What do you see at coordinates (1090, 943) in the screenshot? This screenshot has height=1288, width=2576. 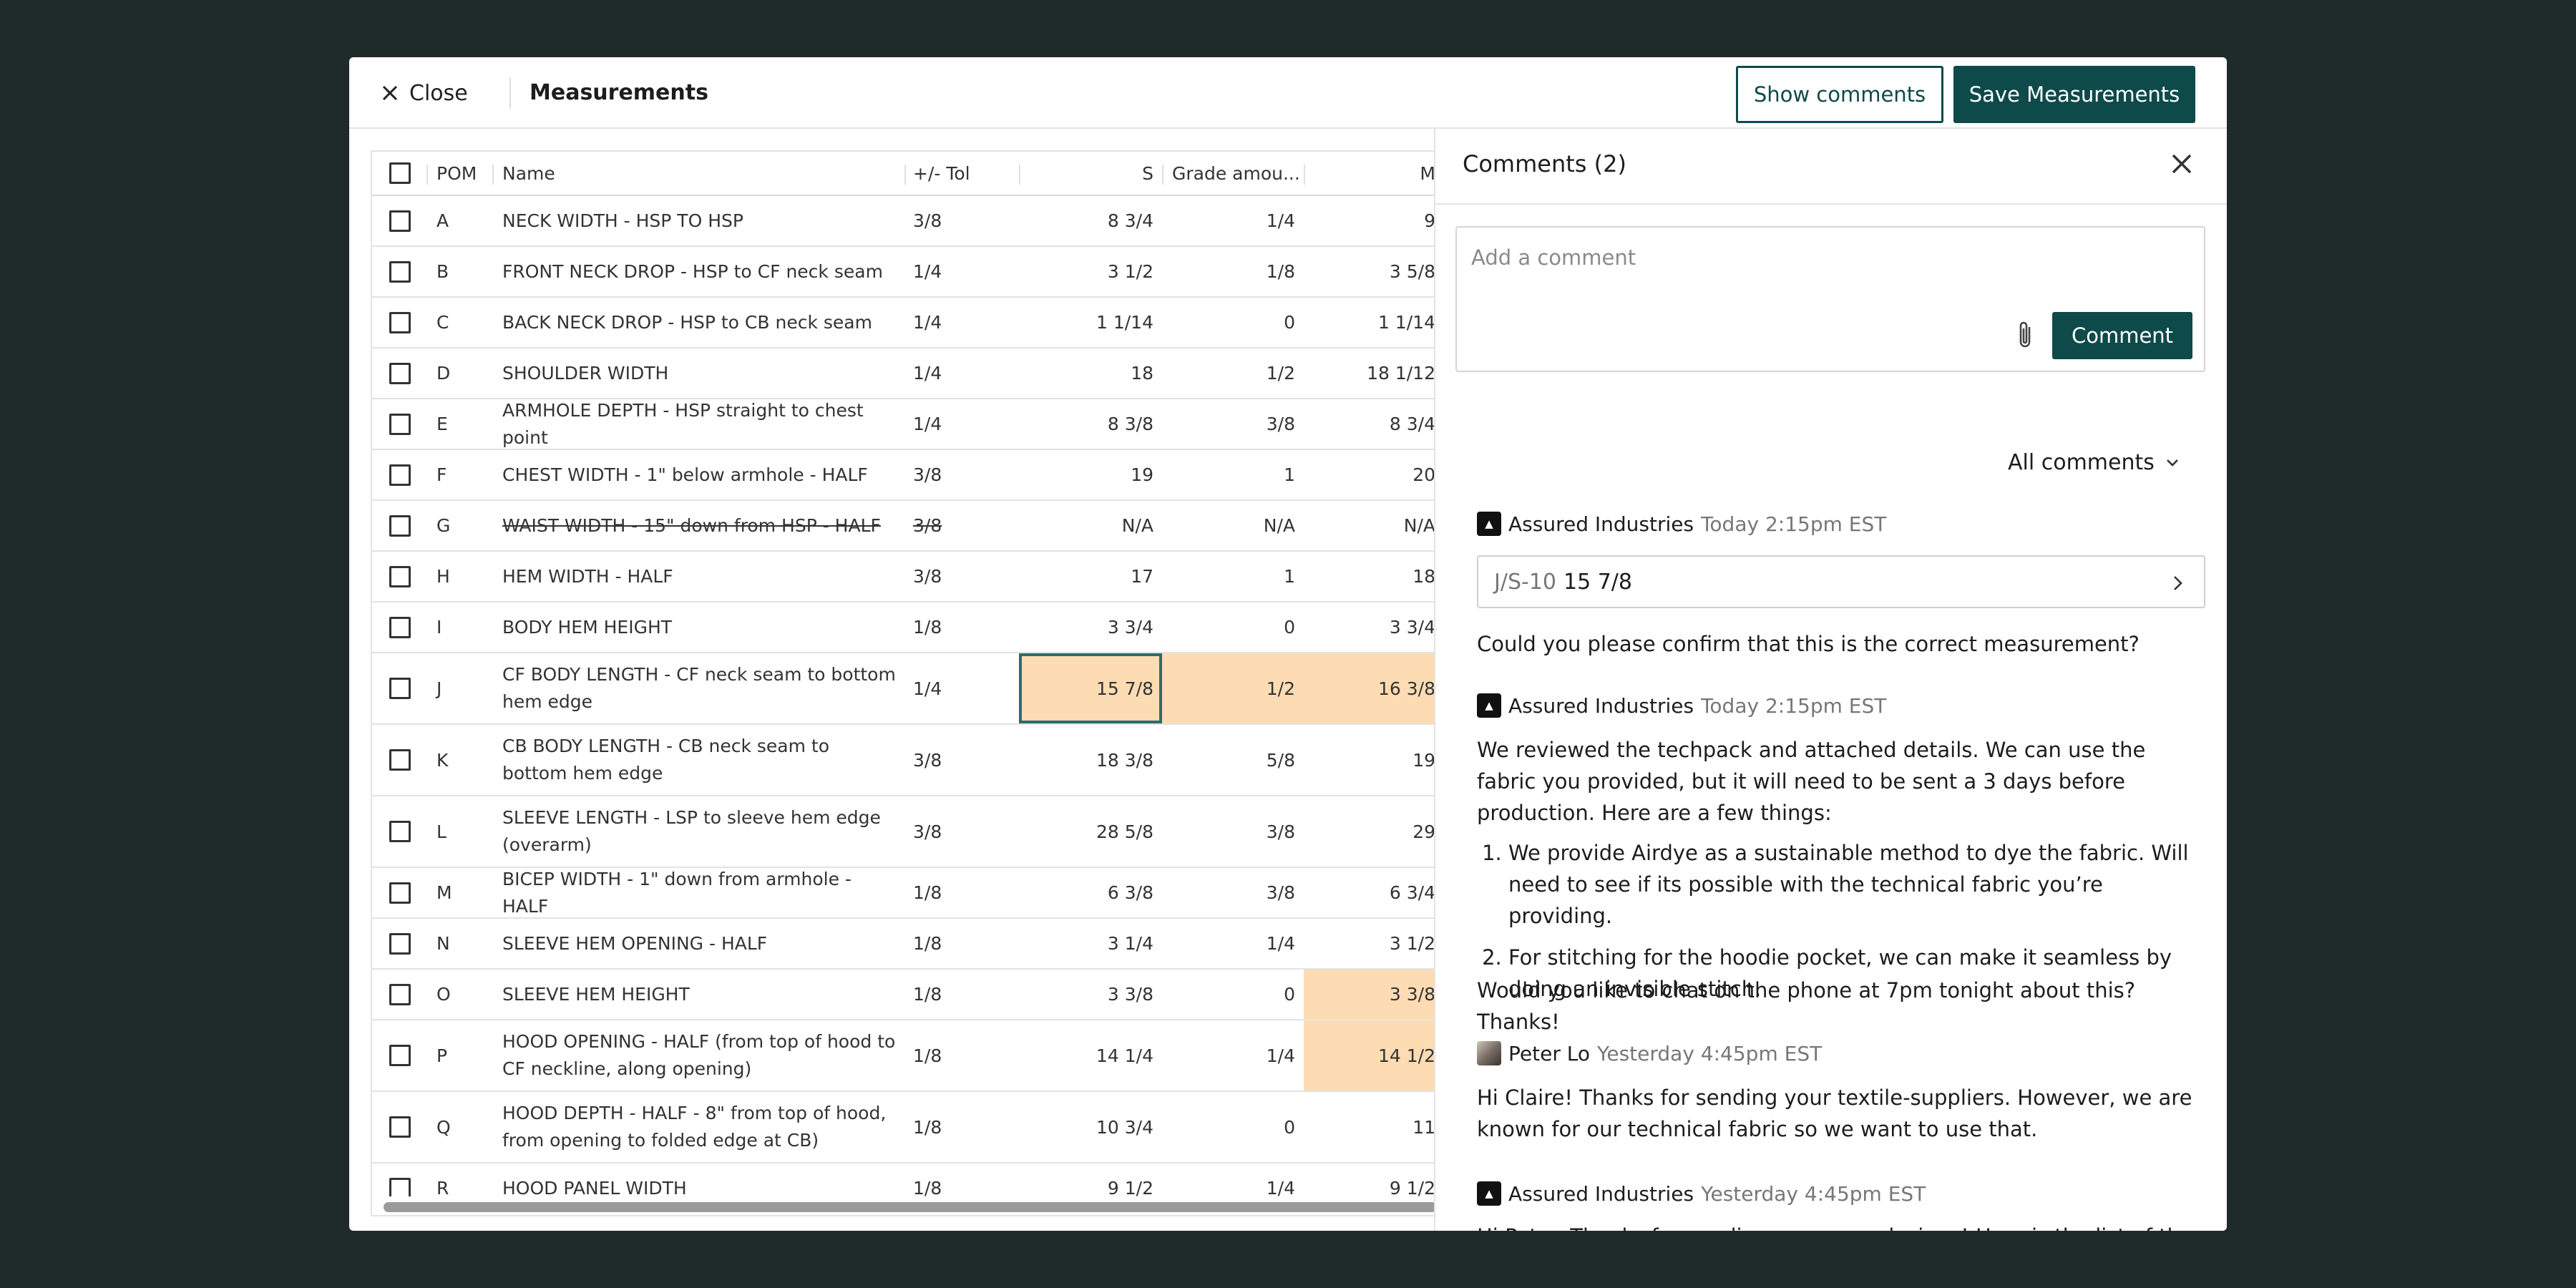 I see `size-s-cell: 3 1/4` at bounding box center [1090, 943].